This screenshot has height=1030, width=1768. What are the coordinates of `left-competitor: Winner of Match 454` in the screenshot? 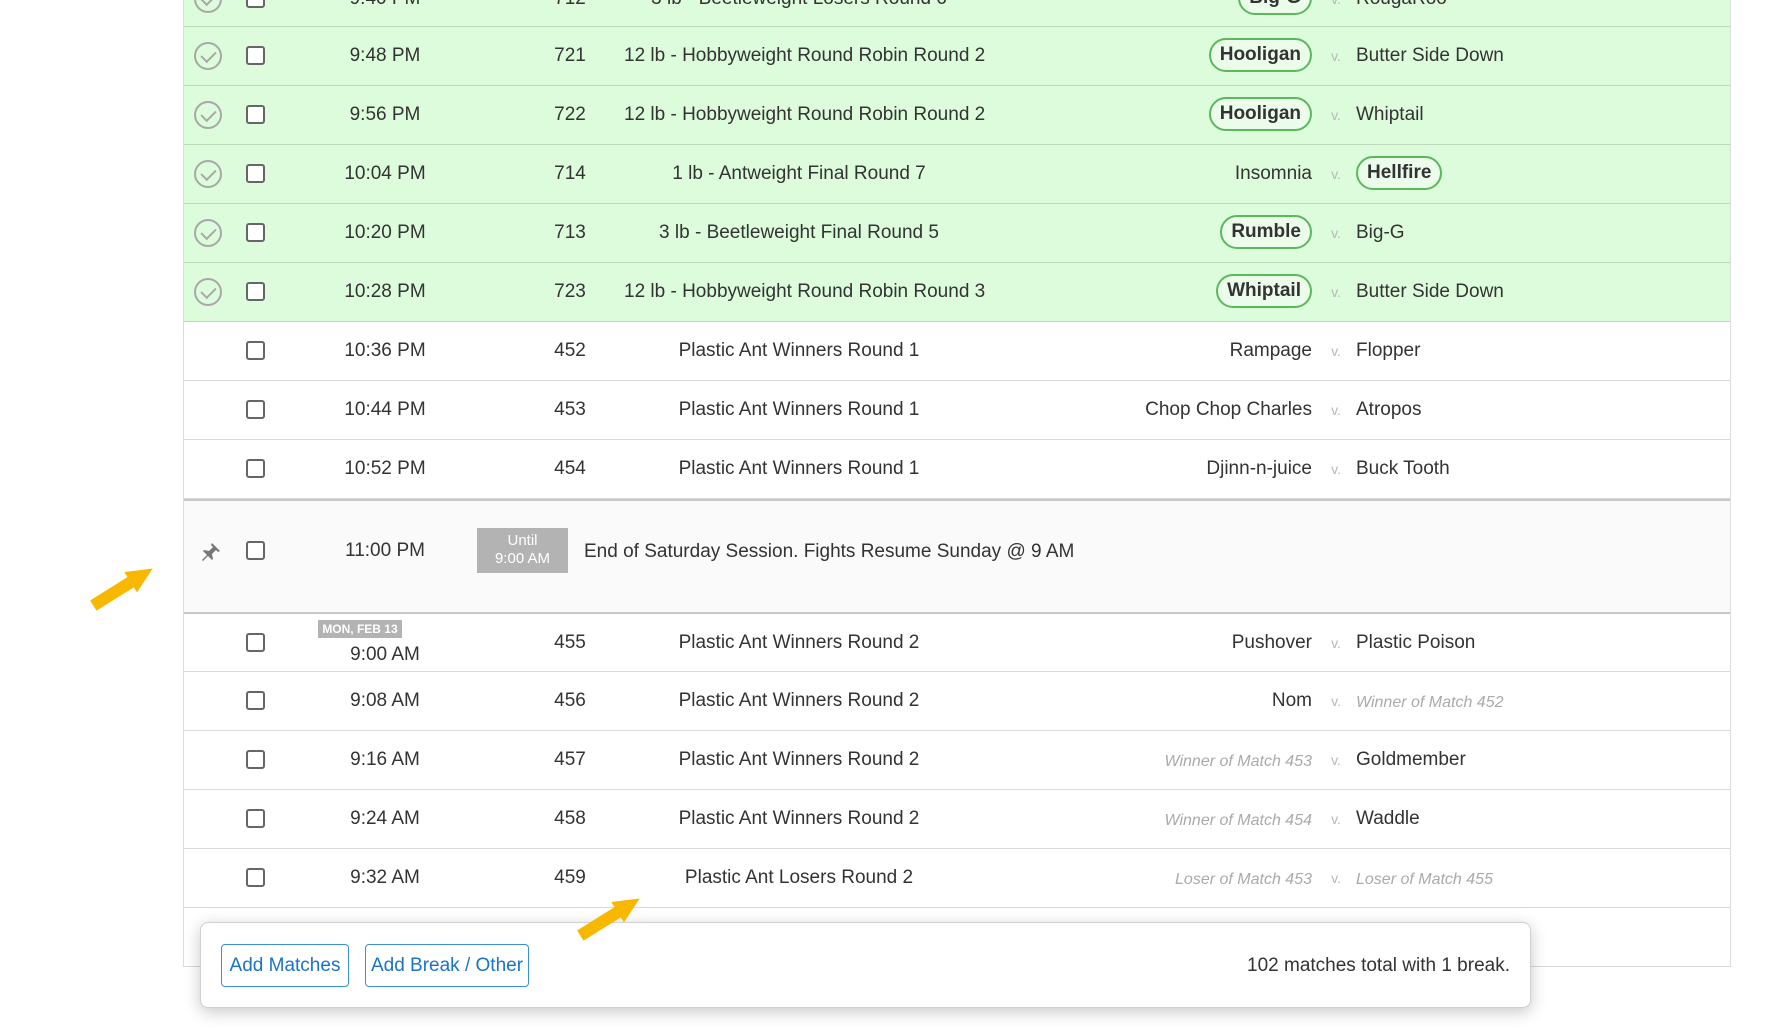 It's located at (1238, 820).